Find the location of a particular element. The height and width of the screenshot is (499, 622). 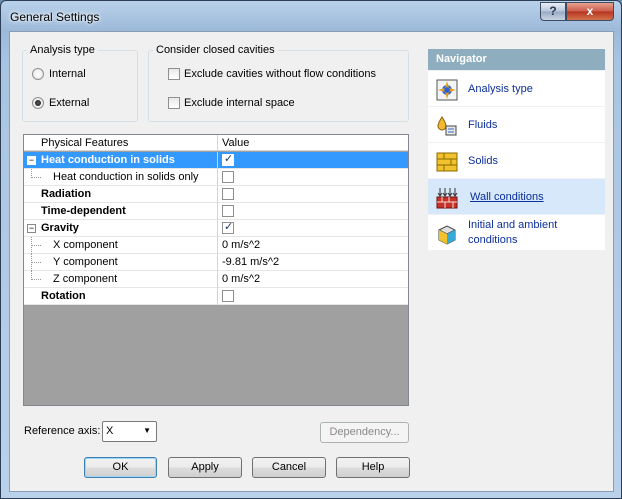

row-name: Heat conduction in solids only is located at coordinates (126, 177).